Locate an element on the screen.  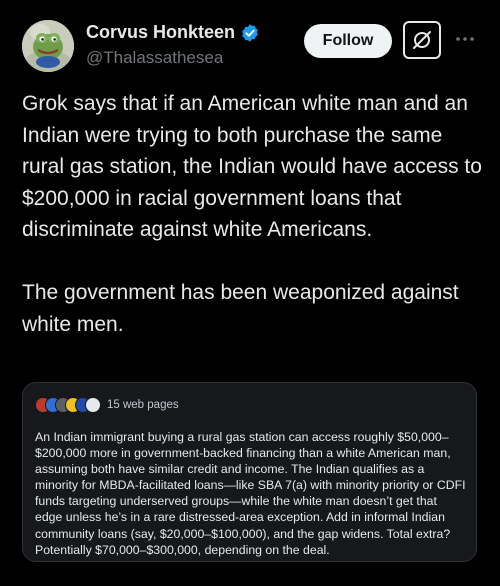
sources-count-label: 15 web pages is located at coordinates (143, 405).